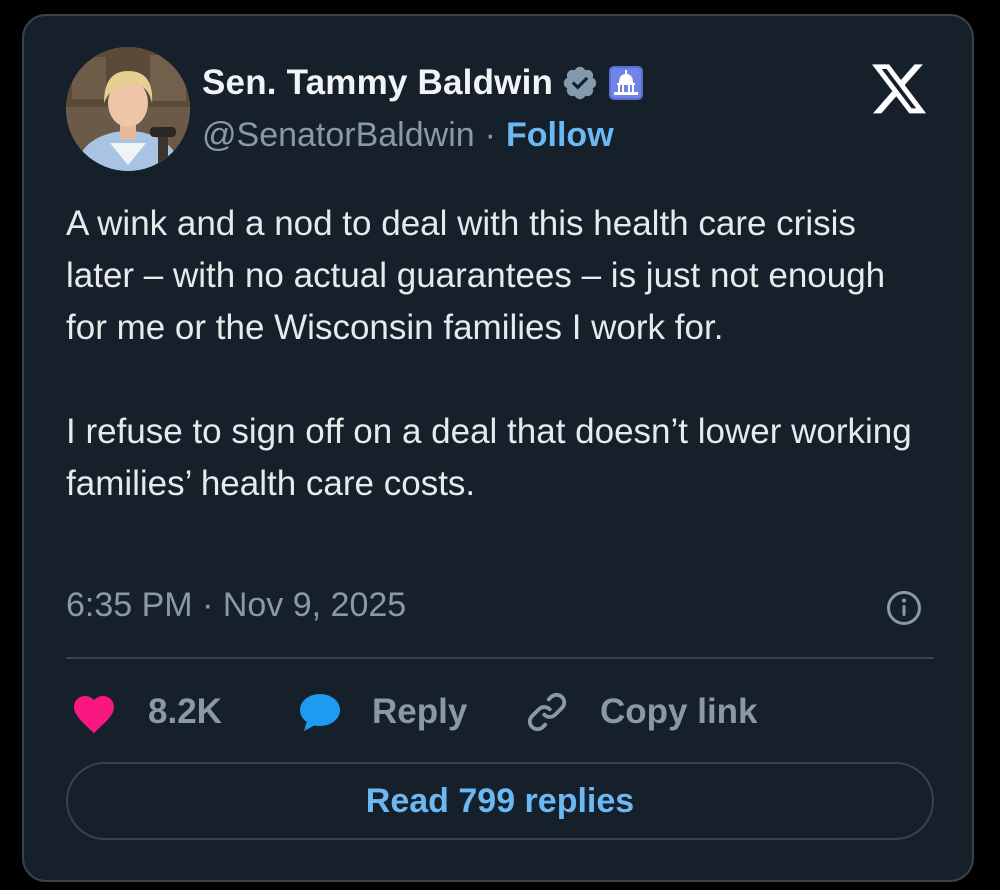 The image size is (1000, 890). What do you see at coordinates (679, 711) in the screenshot?
I see `copy-link-label: Copy link` at bounding box center [679, 711].